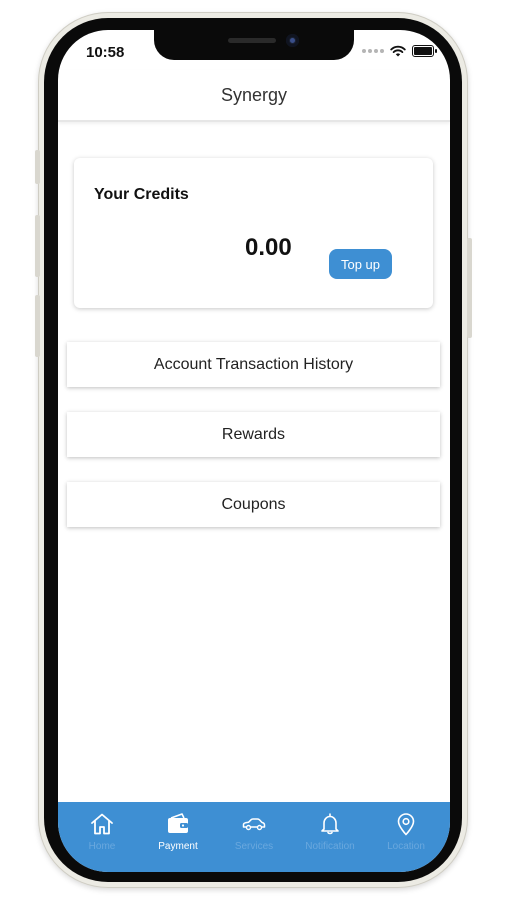 The width and height of the screenshot is (507, 900). What do you see at coordinates (252, 40) in the screenshot?
I see `speaker-grille` at bounding box center [252, 40].